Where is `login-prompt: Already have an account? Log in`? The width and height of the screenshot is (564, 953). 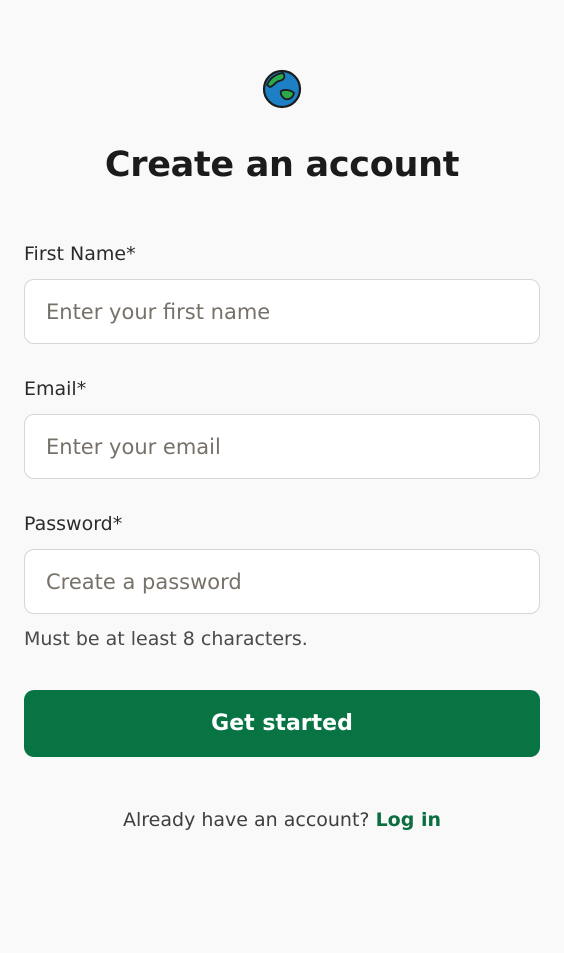
login-prompt: Already have an account? Log in is located at coordinates (282, 820).